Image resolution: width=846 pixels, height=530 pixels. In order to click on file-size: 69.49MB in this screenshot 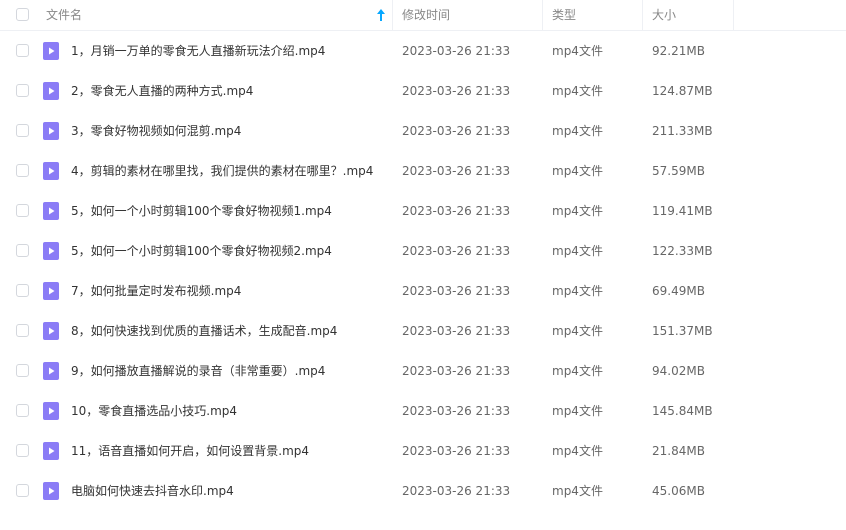, I will do `click(678, 291)`.